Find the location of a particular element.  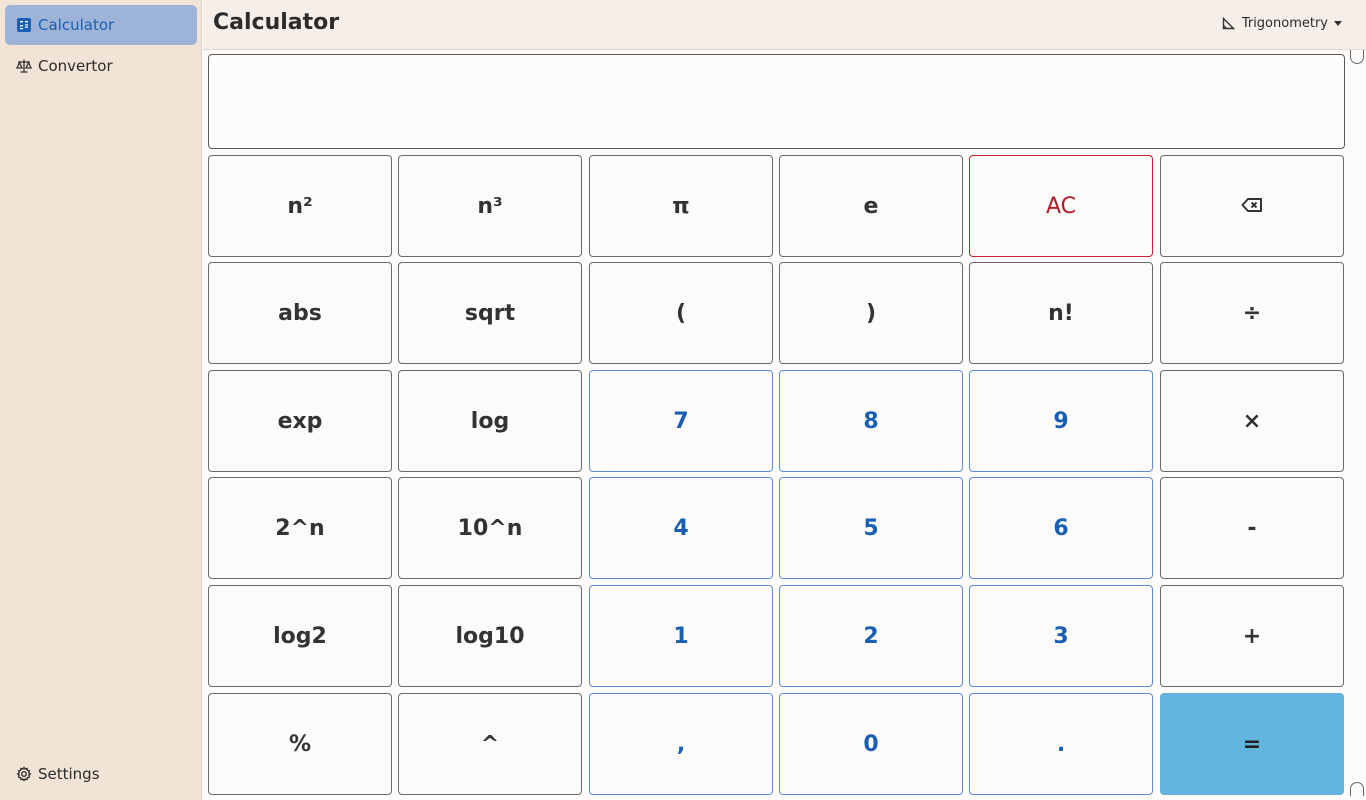

digit-9-button: 9 is located at coordinates (1061, 421).